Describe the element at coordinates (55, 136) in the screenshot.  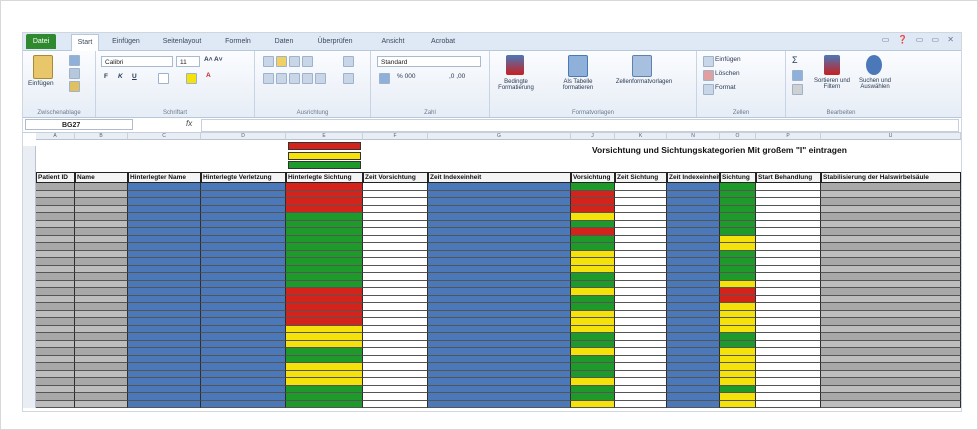
I see `column-header: A` at that location.